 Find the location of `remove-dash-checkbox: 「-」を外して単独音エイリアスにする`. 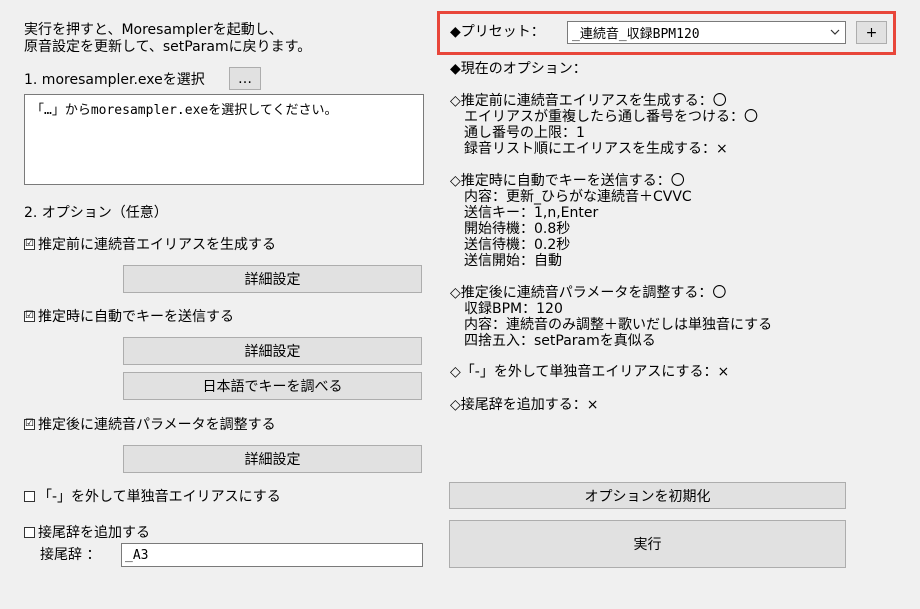

remove-dash-checkbox: 「-」を外して単独音エイリアスにする is located at coordinates (152, 496).